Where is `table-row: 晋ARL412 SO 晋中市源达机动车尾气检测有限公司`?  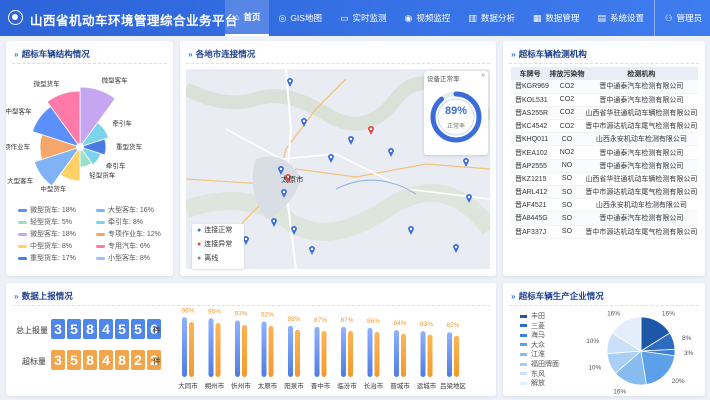 table-row: 晋ARL412 SO 晋中市源达机动车尾气检测有限公司 is located at coordinates (604, 192).